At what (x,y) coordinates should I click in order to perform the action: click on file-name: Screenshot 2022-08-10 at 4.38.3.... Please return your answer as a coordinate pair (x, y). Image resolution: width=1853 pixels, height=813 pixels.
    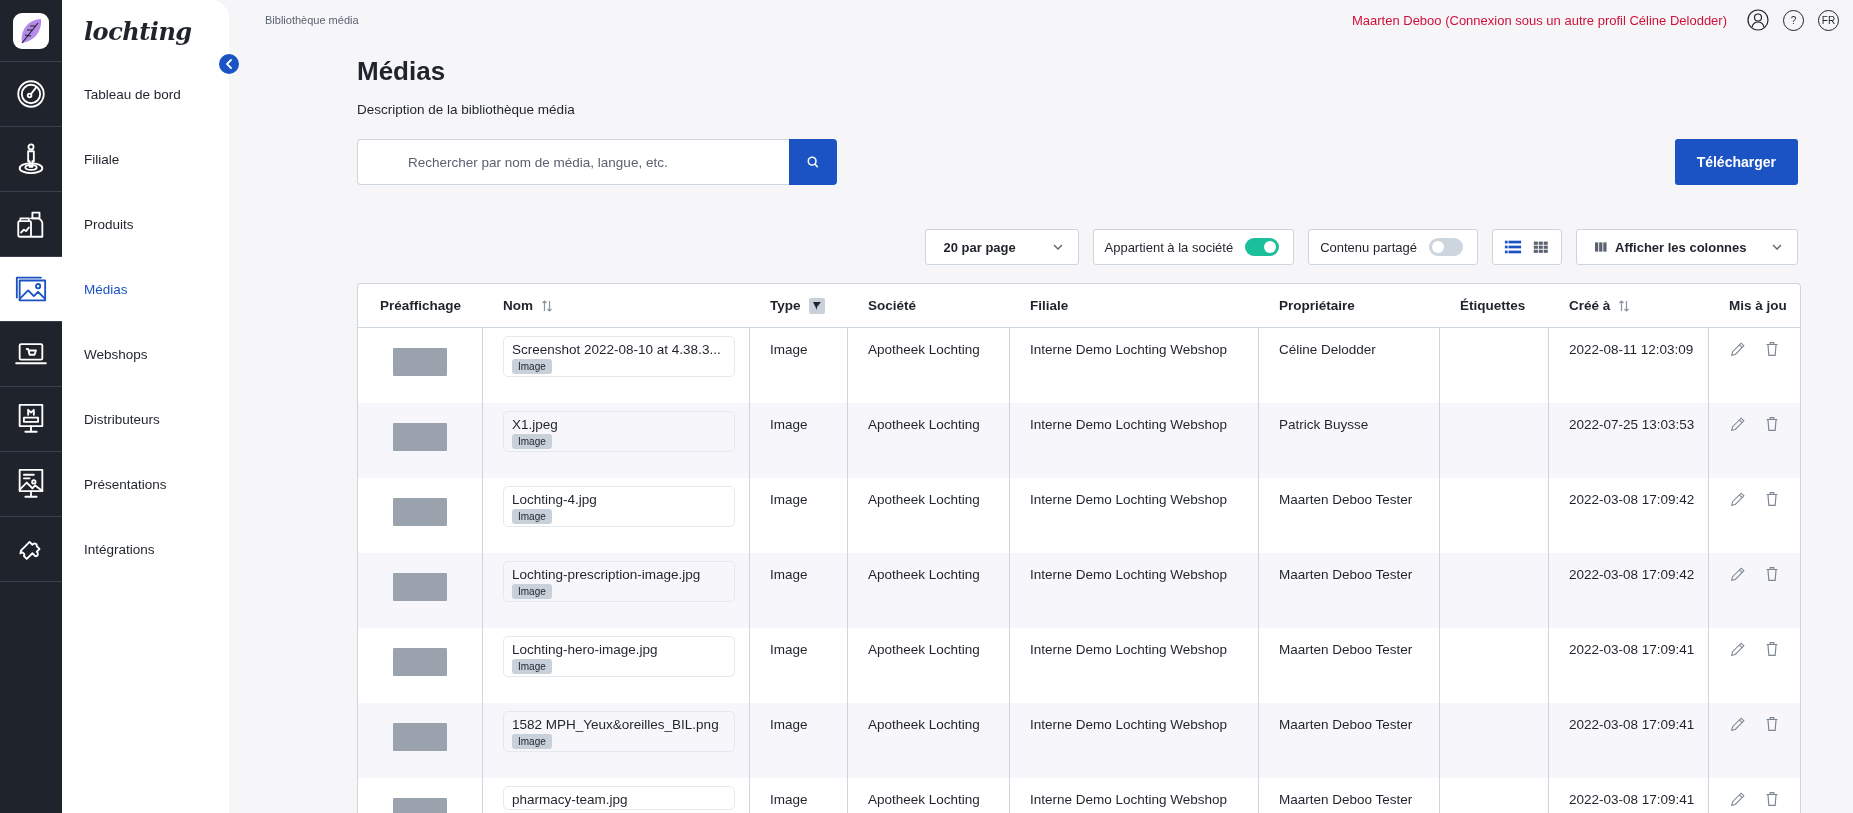
    Looking at the image, I should click on (617, 349).